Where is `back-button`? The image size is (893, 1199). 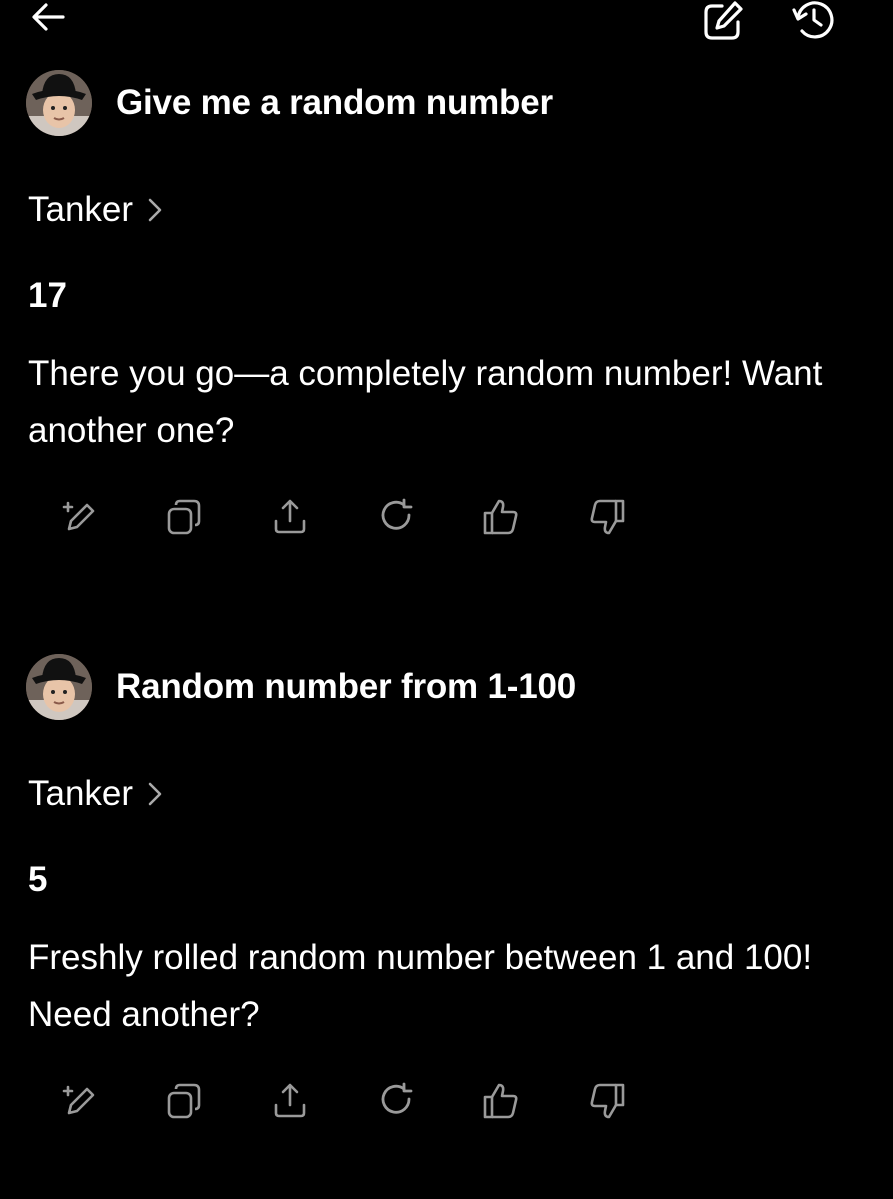
back-button is located at coordinates (49, 19).